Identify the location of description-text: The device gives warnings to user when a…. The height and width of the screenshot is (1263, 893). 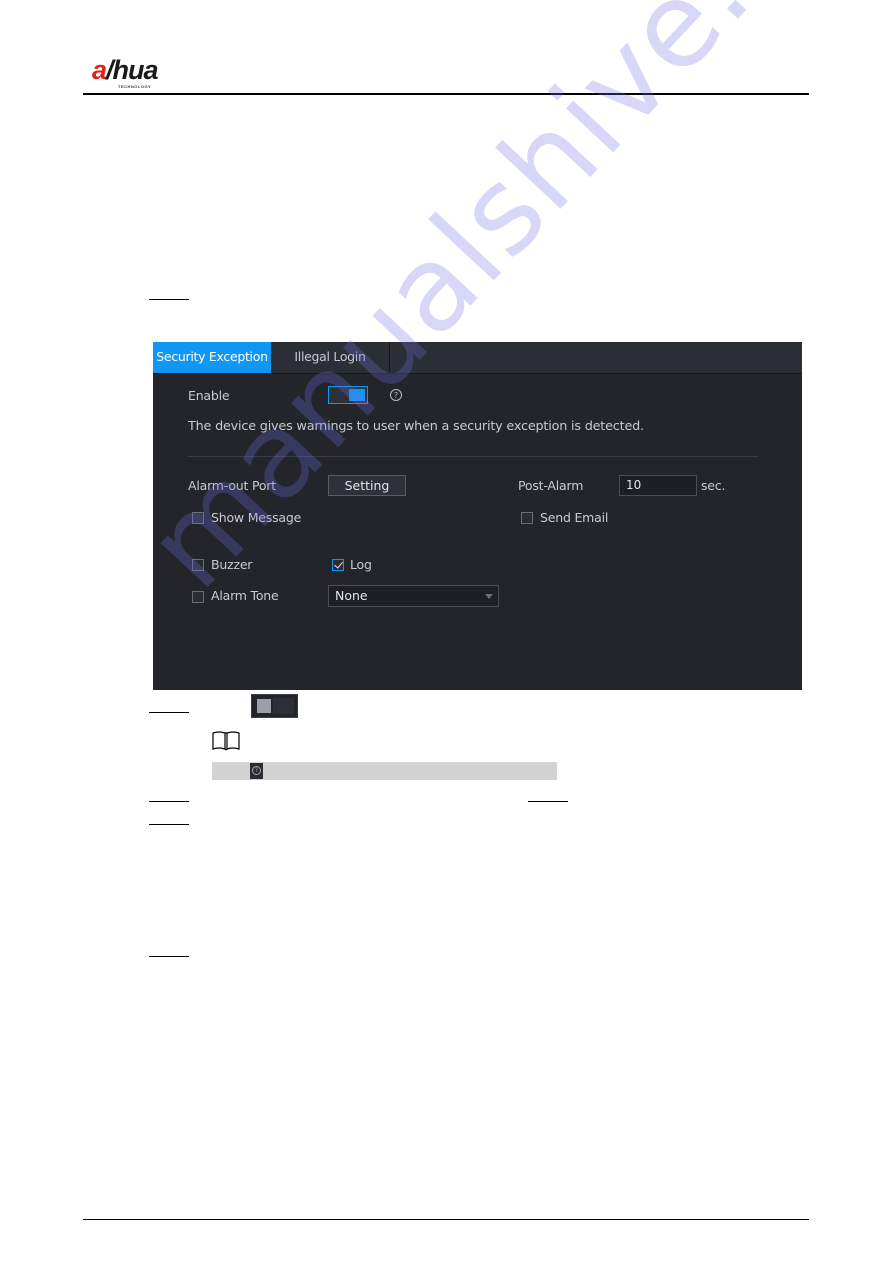
(416, 426).